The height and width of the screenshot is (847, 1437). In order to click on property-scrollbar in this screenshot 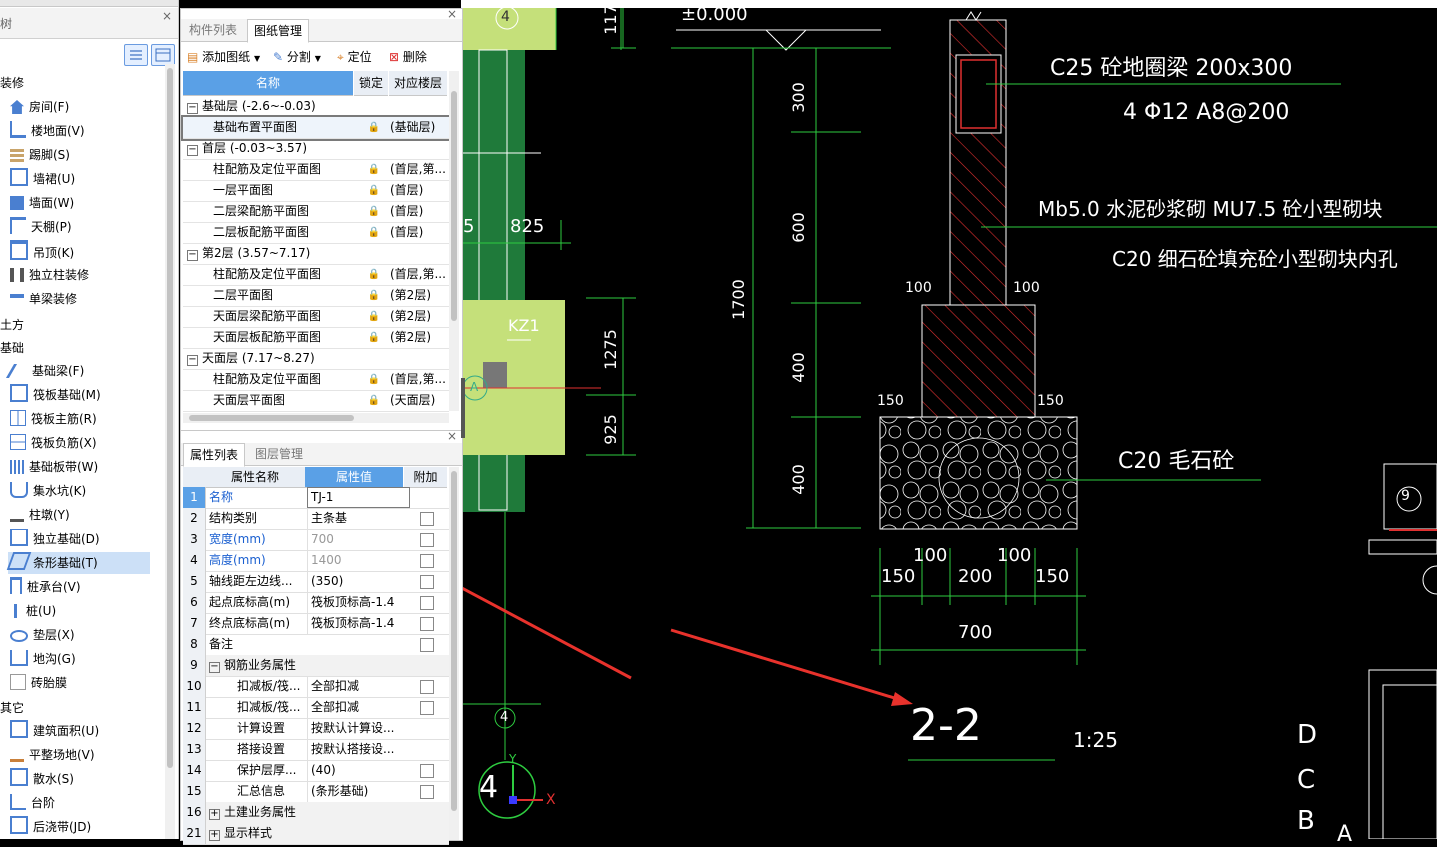, I will do `click(454, 653)`.